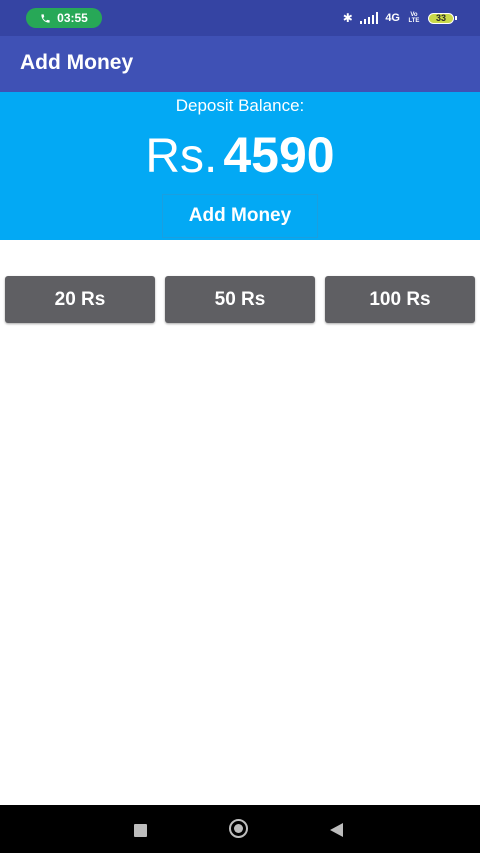 This screenshot has height=853, width=480. What do you see at coordinates (240, 216) in the screenshot?
I see `add-money-button: Add Money` at bounding box center [240, 216].